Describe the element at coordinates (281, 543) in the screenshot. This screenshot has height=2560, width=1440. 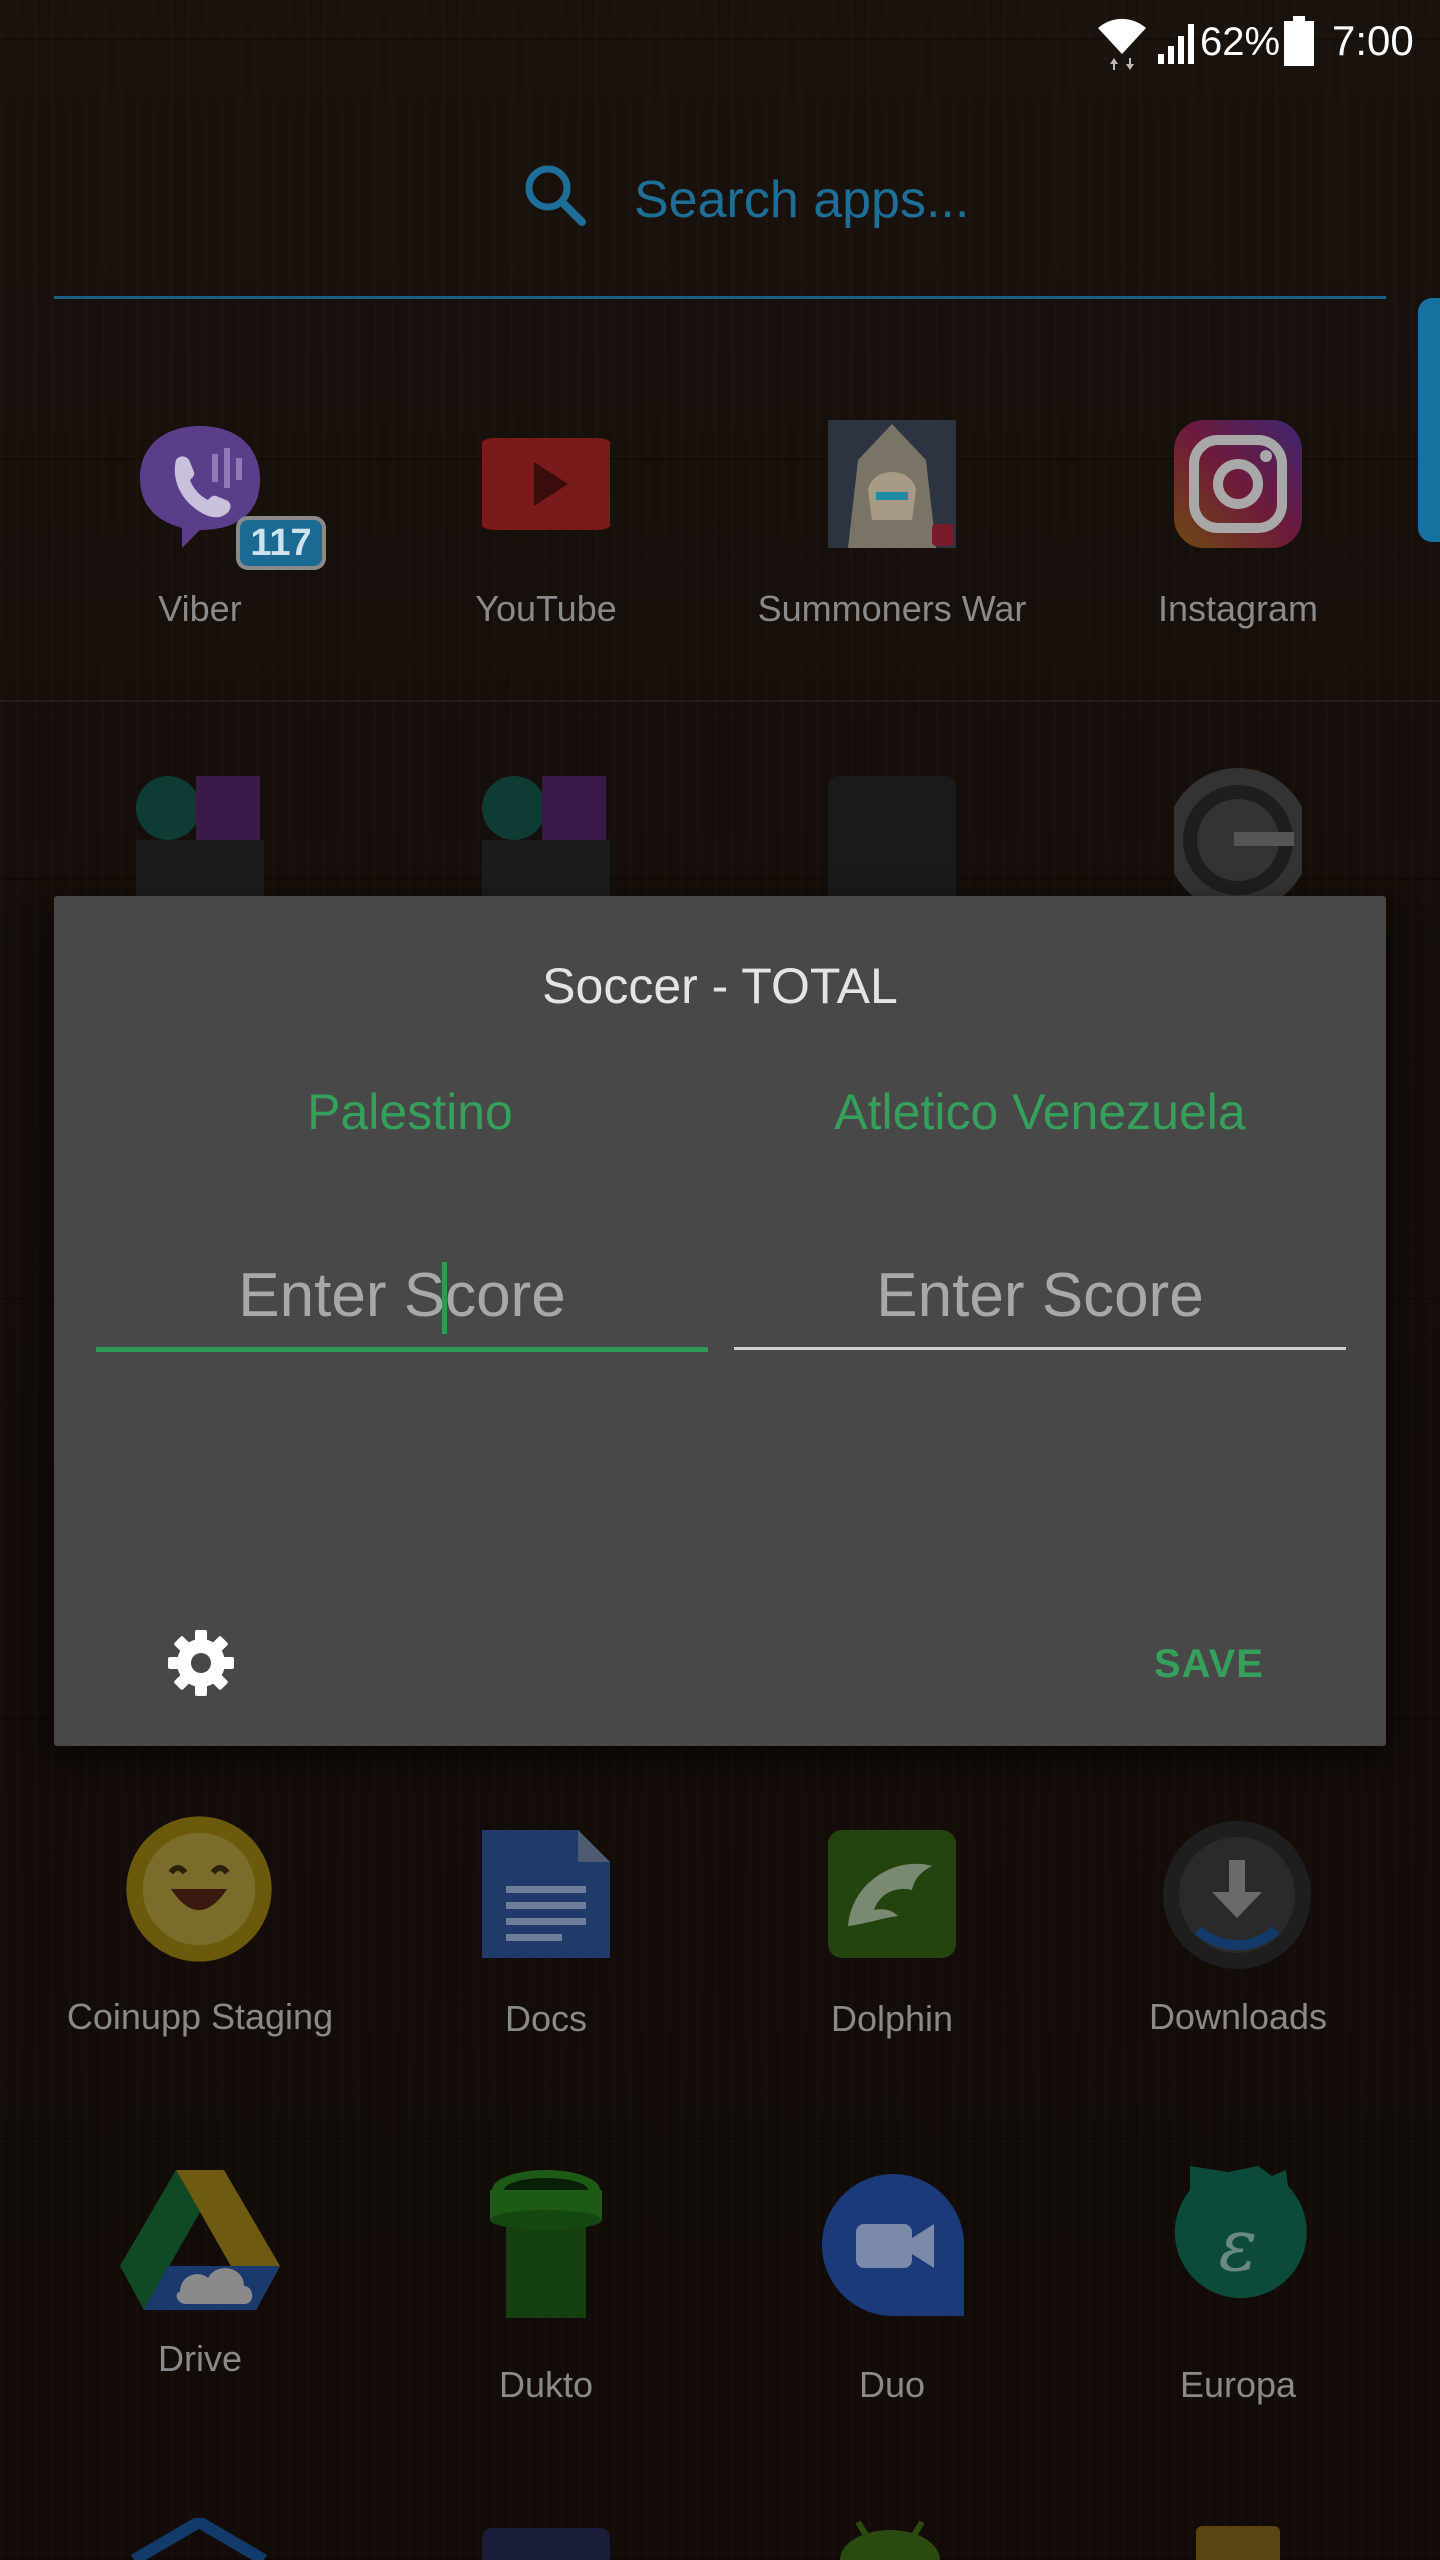
I see `notification-badge: 117` at that location.